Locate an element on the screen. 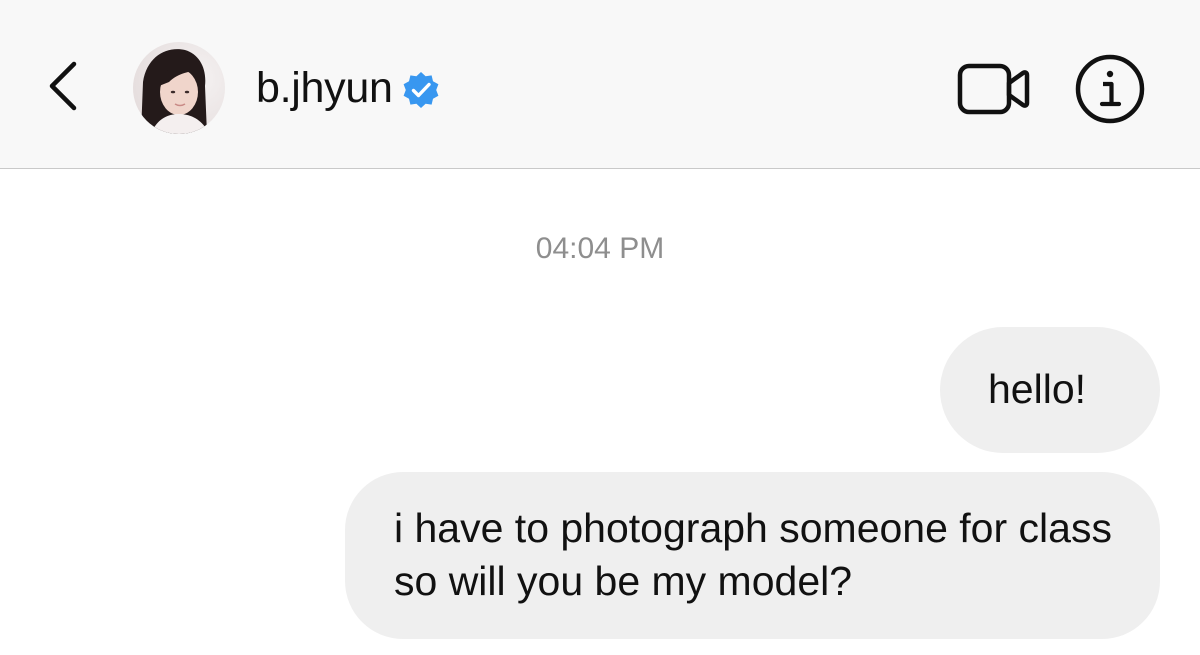 This screenshot has height=655, width=1200. username-title: b.jhyun is located at coordinates (348, 88).